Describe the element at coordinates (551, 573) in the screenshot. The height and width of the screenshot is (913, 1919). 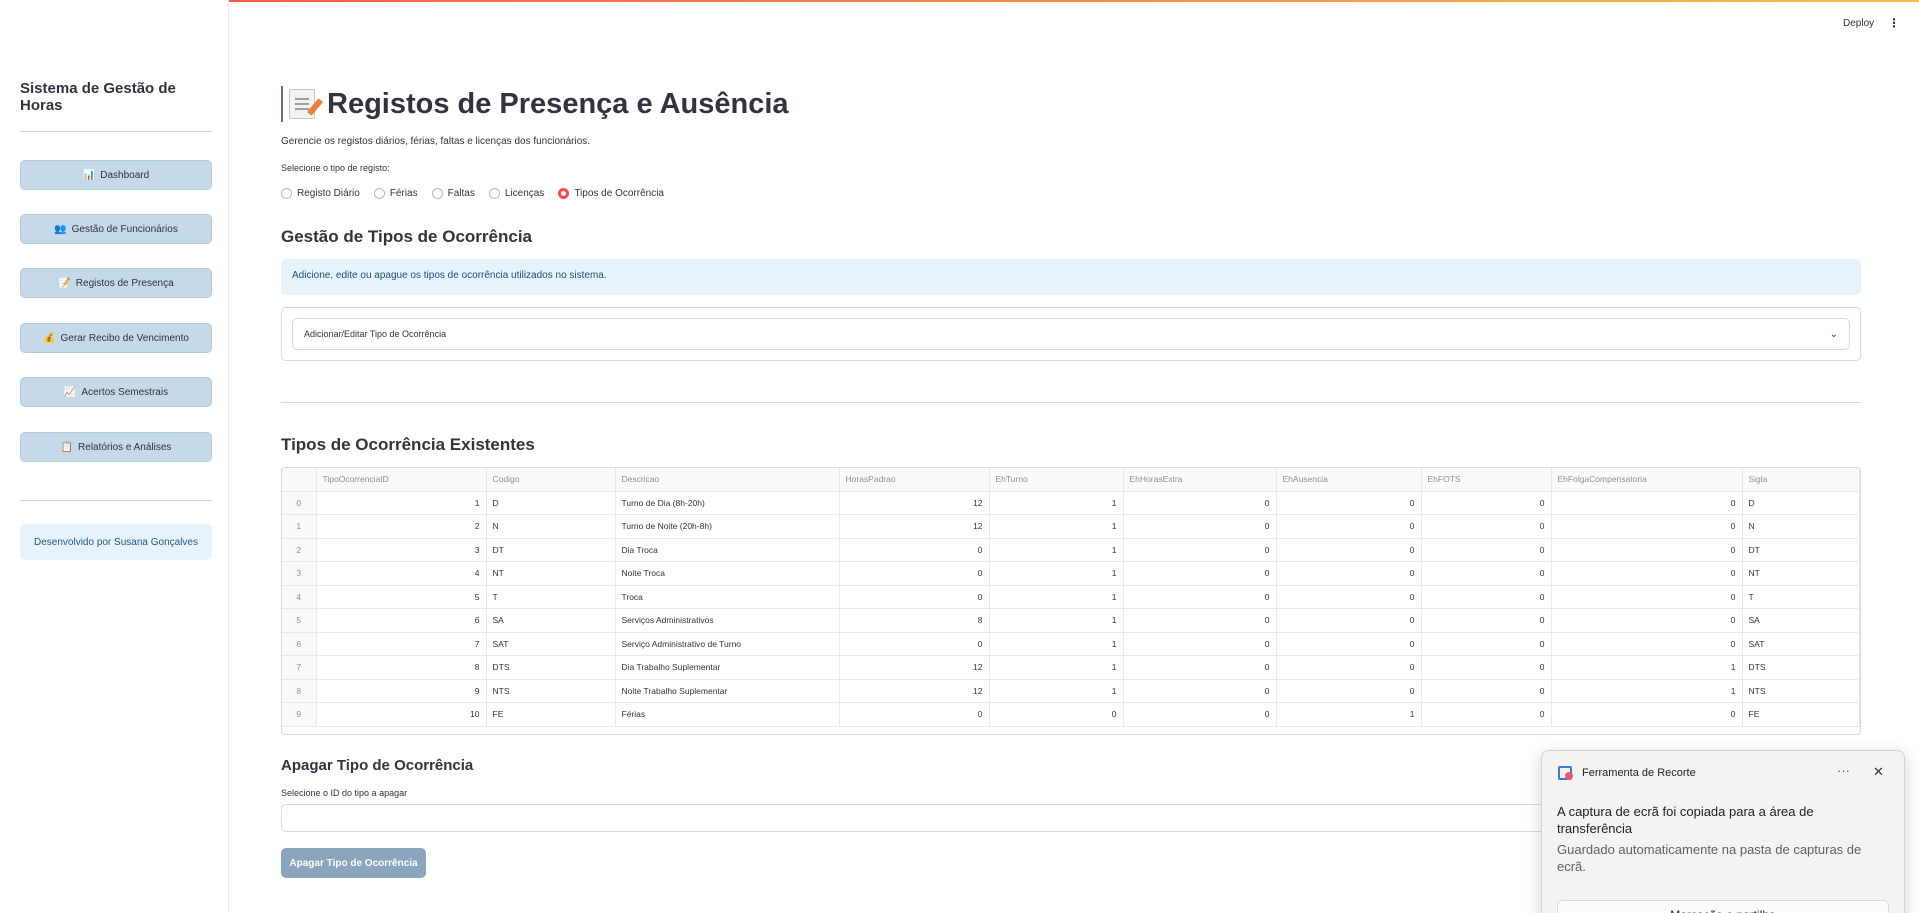
I see `table-cell: NT` at that location.